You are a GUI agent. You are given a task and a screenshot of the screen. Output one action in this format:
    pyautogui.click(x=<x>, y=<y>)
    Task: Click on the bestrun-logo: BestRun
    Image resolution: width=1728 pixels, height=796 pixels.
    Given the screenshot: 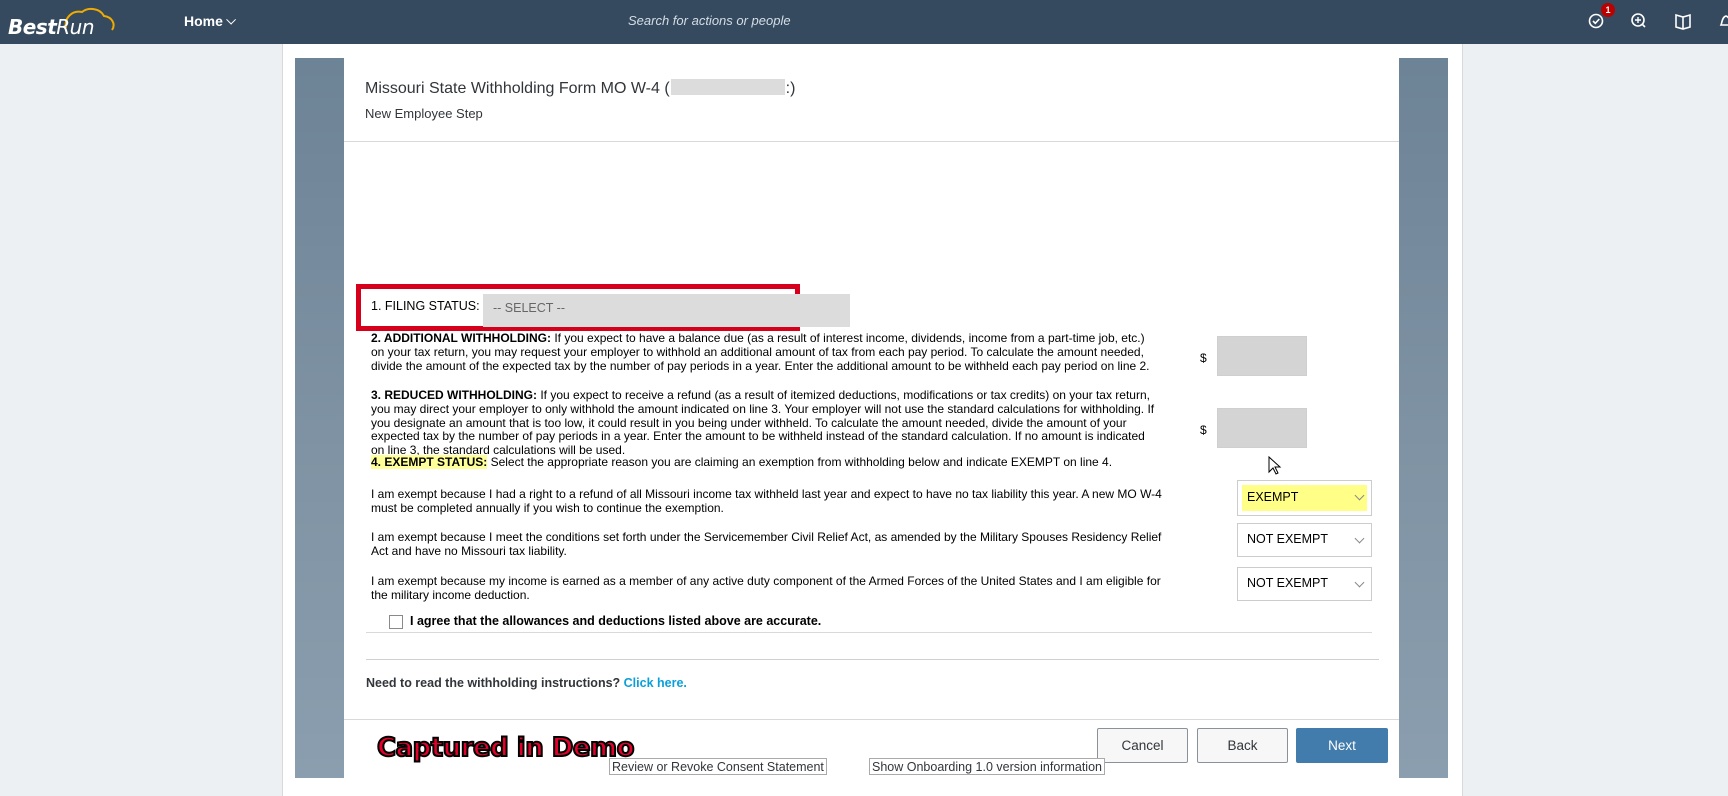 What is the action you would take?
    pyautogui.click(x=61, y=22)
    